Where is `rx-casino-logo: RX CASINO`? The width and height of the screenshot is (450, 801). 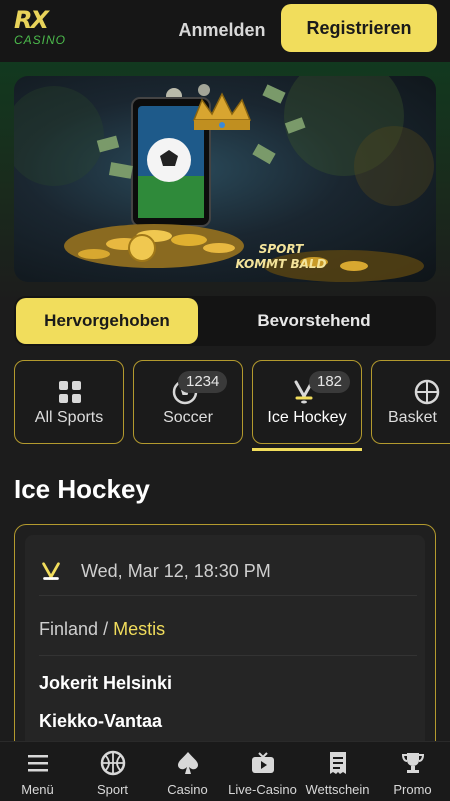
rx-casino-logo: RX CASINO is located at coordinates (42, 30).